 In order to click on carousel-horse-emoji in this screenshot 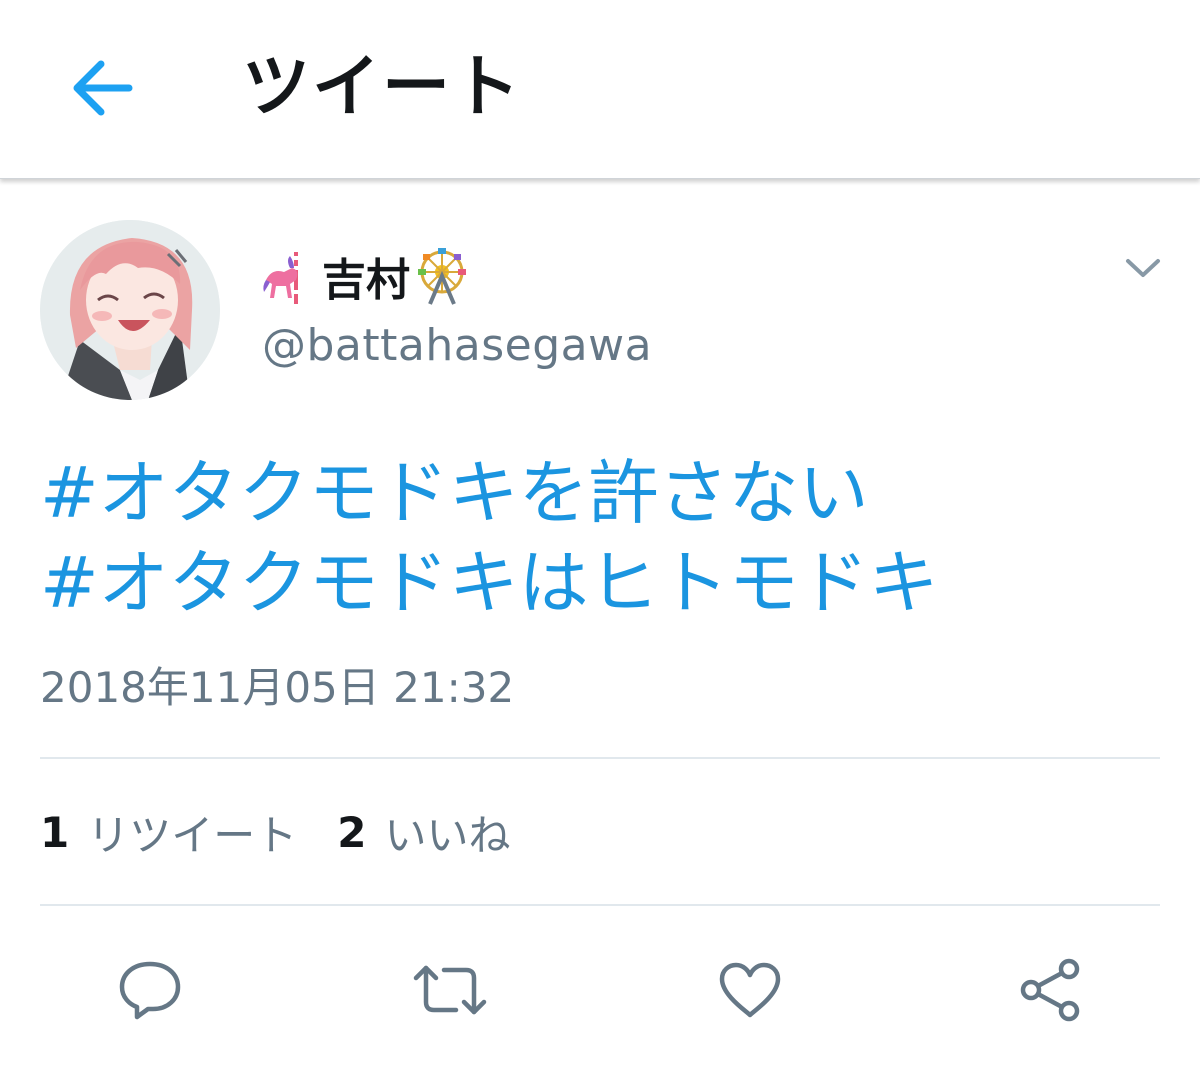, I will do `click(280, 278)`.